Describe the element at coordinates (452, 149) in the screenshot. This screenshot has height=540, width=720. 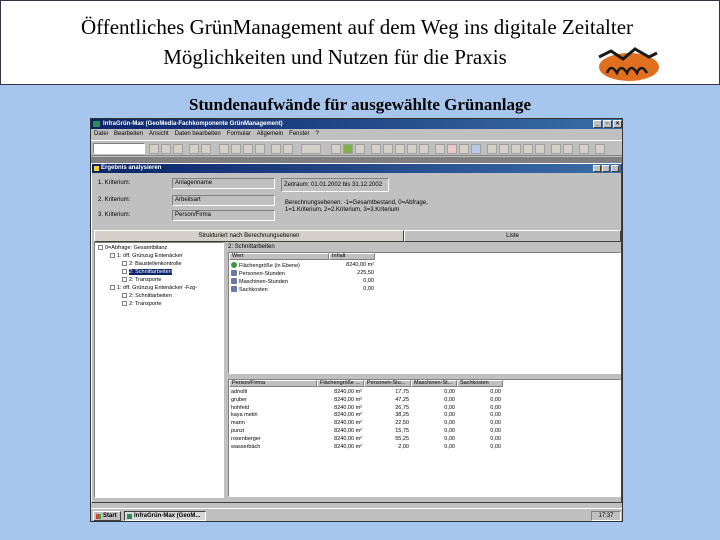
I see `toolbar-select-icon` at that location.